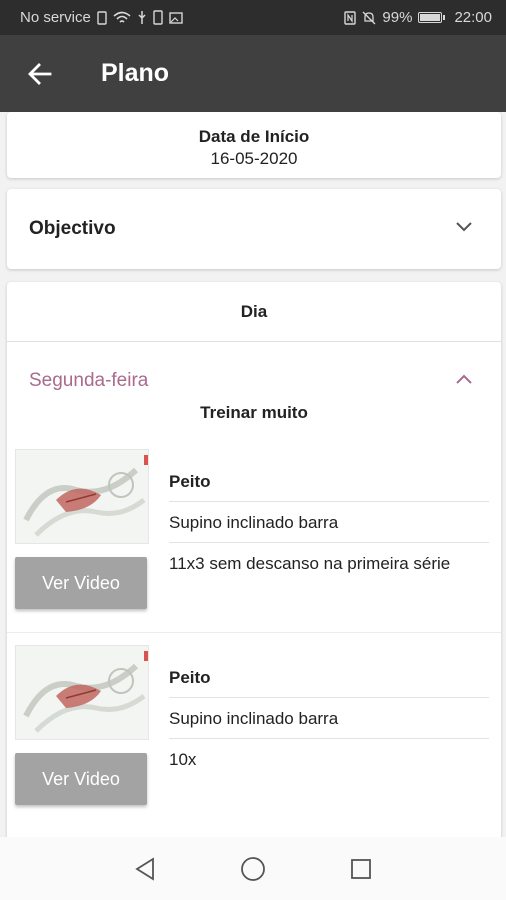 The height and width of the screenshot is (900, 506). I want to click on objective-label: Objectivo, so click(72, 228).